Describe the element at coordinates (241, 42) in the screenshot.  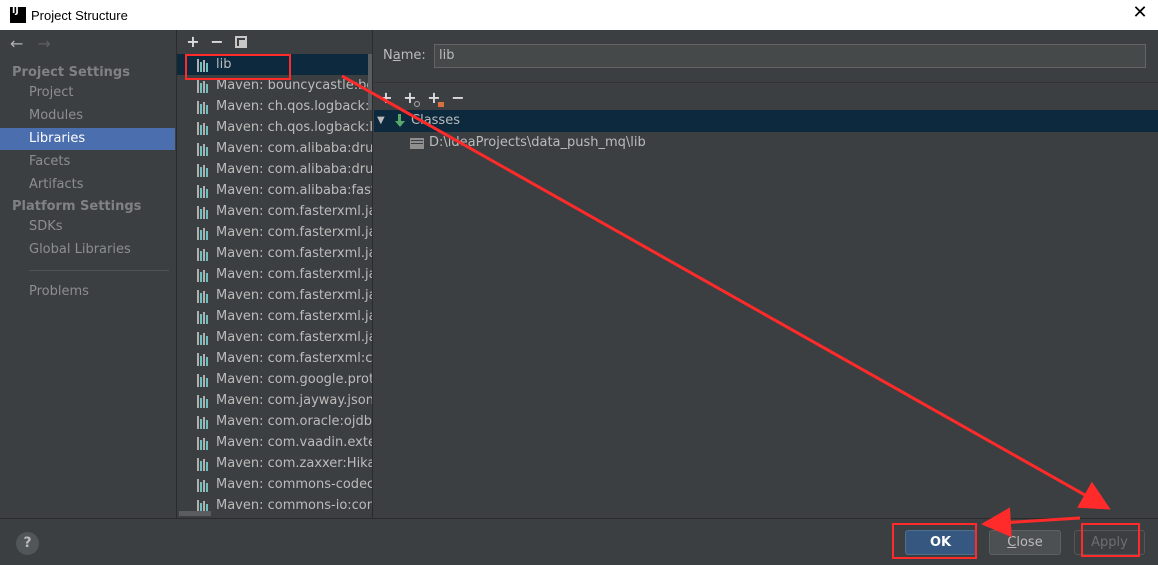
I see `copy-icon` at that location.